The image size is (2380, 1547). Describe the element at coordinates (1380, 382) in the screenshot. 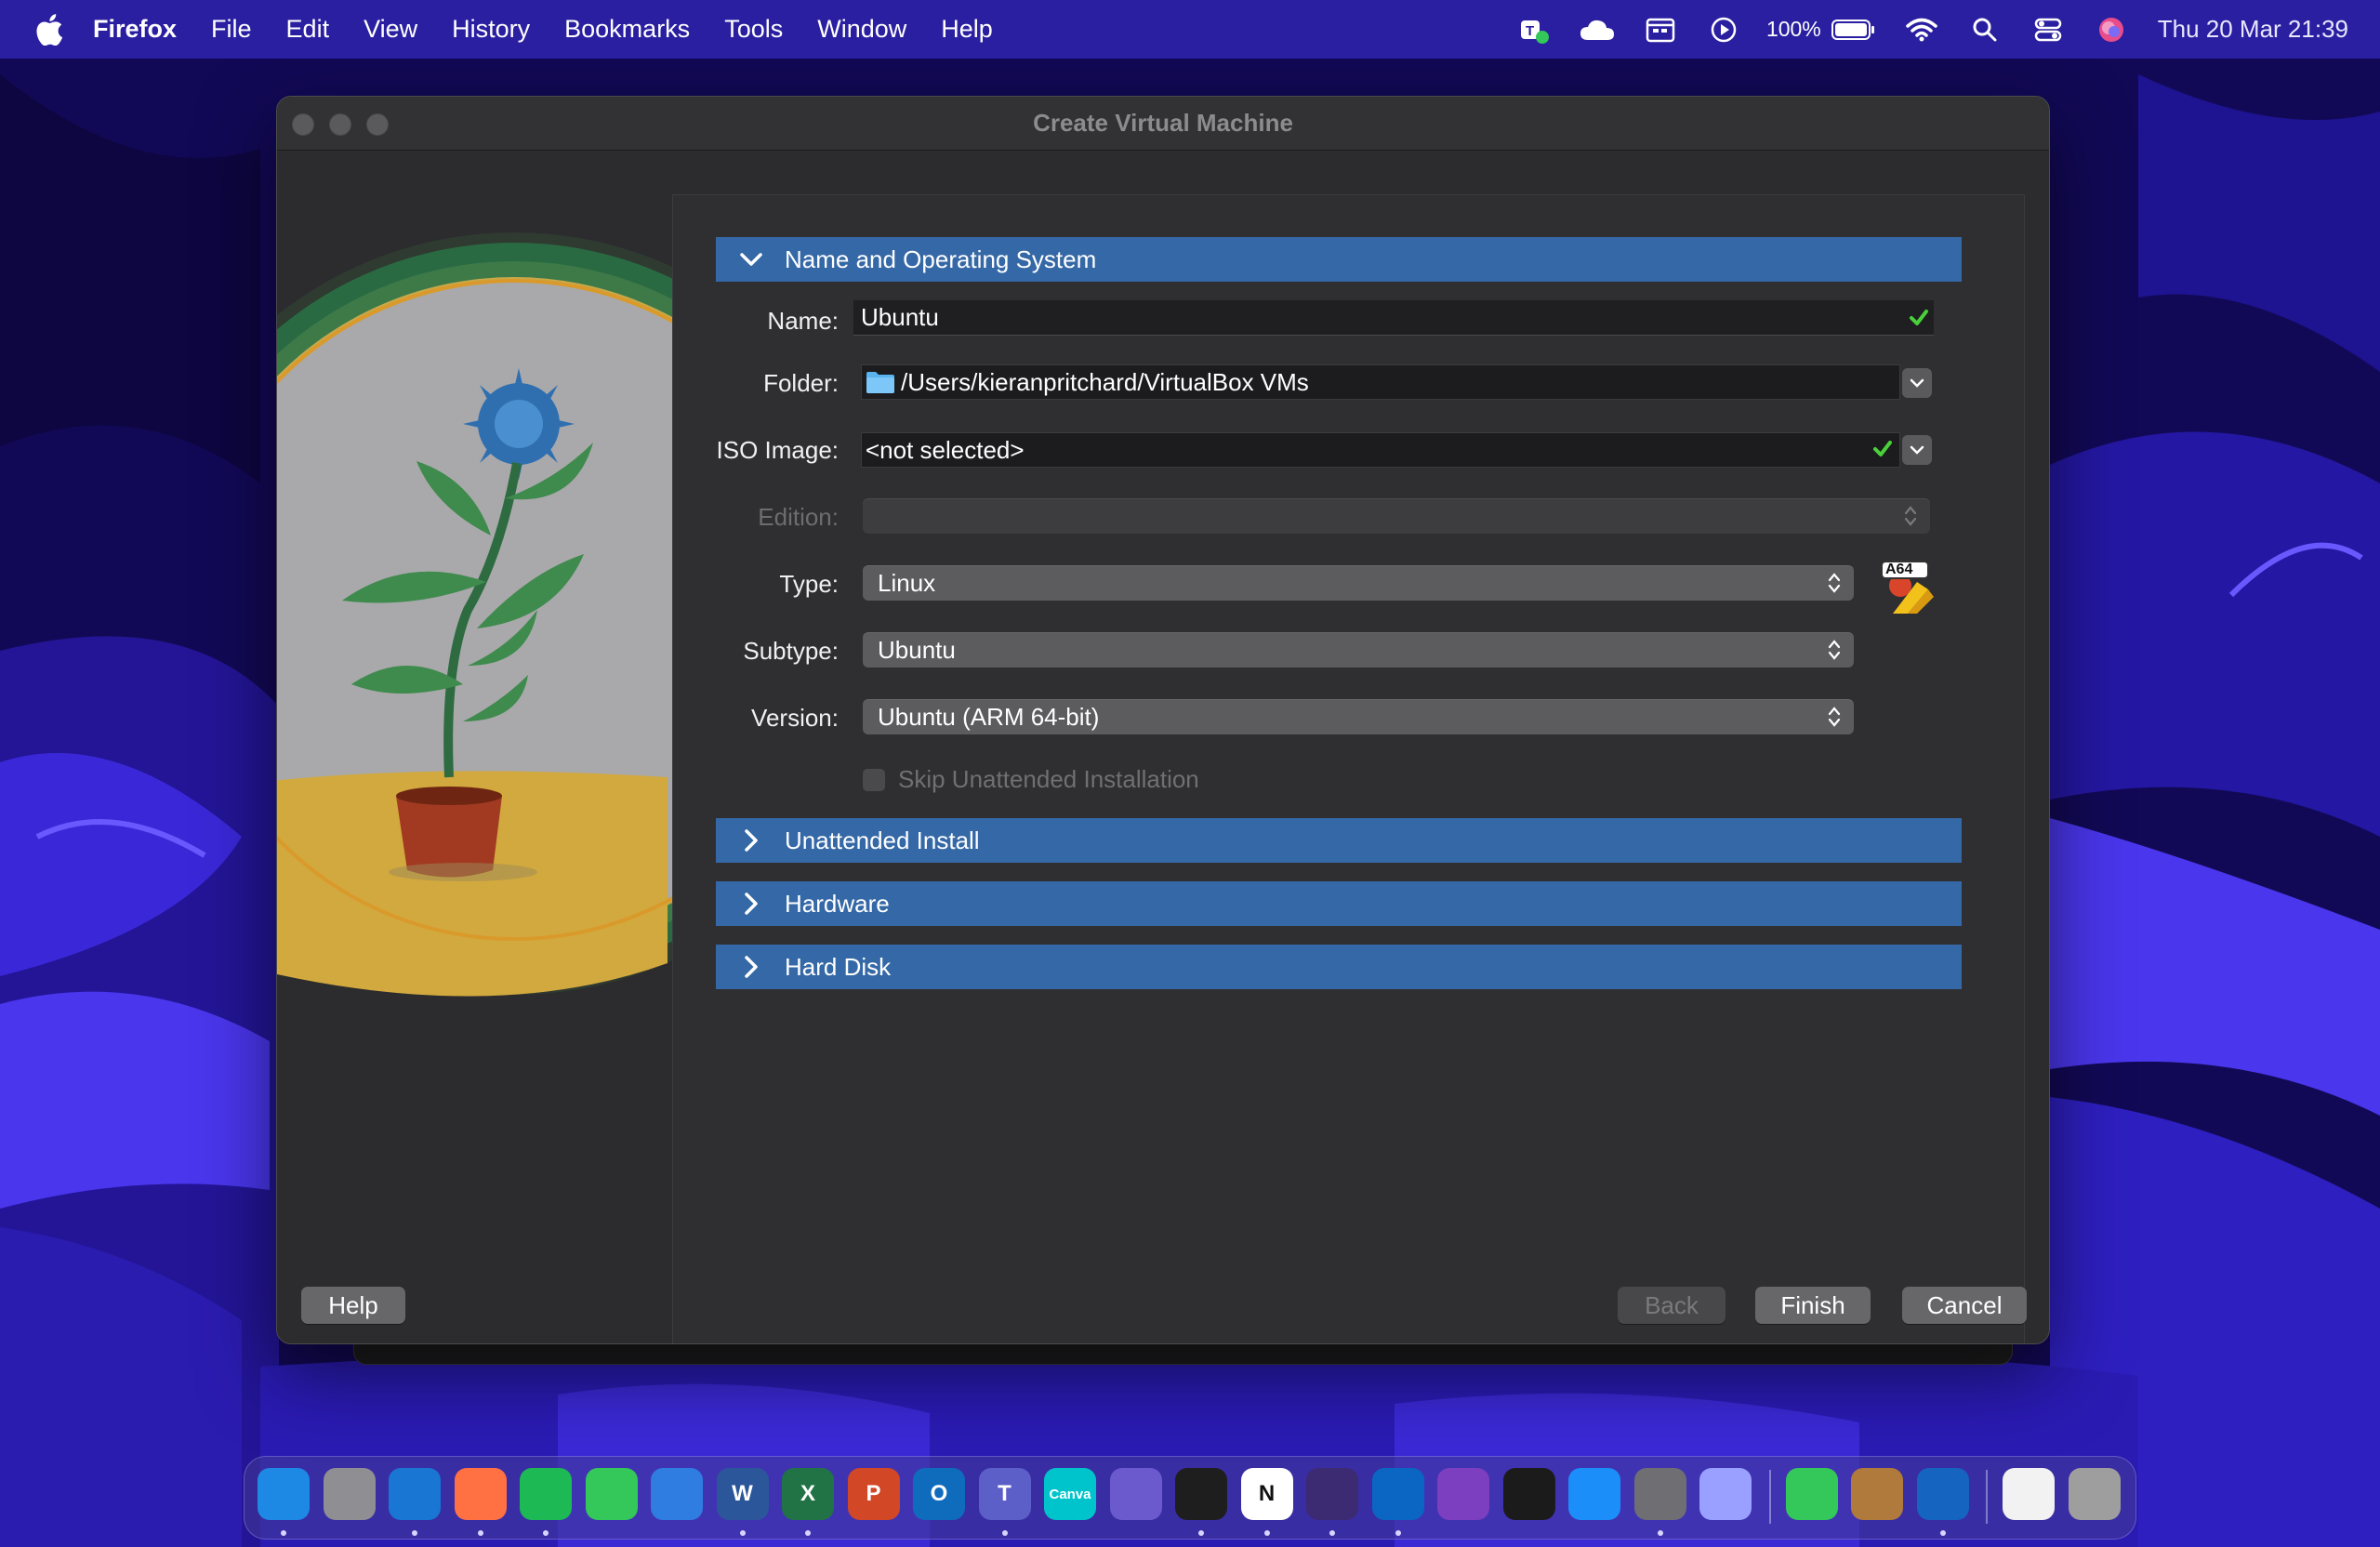

I see `folder-combobox: /Users/kieranpritchard/VirtualBox VMs` at that location.